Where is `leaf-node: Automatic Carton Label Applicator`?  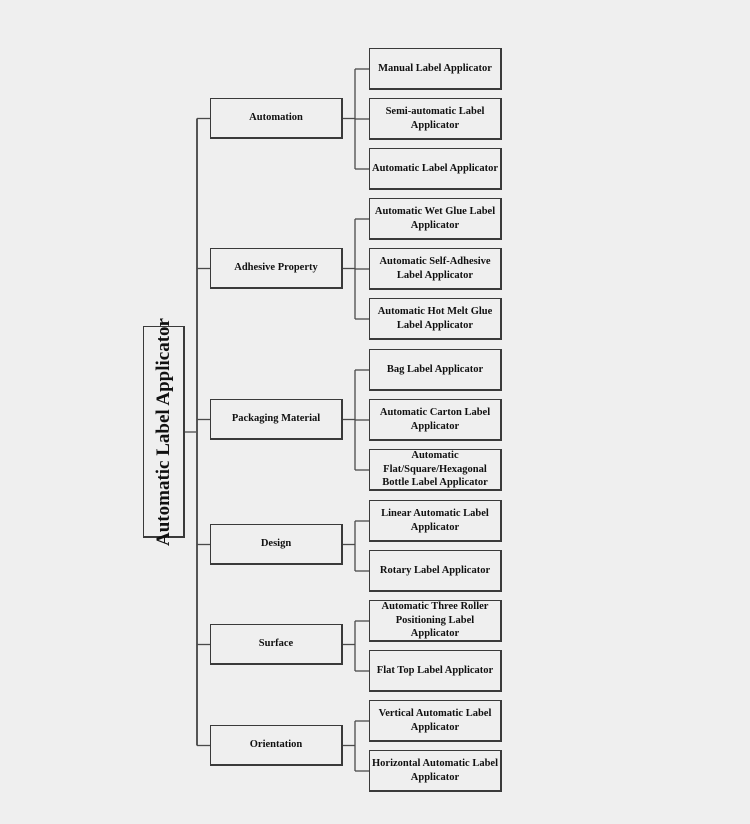 leaf-node: Automatic Carton Label Applicator is located at coordinates (435, 420).